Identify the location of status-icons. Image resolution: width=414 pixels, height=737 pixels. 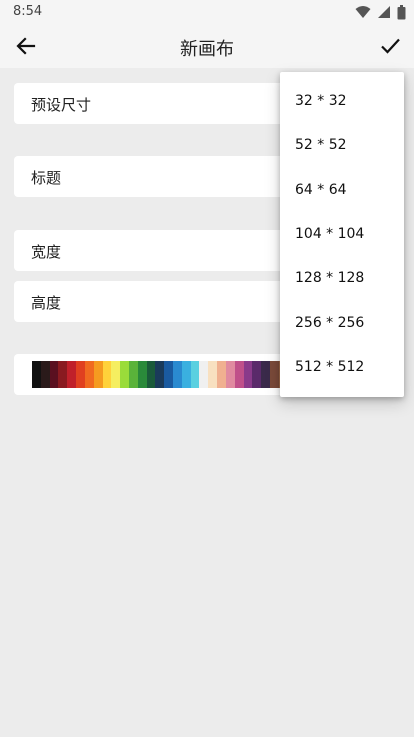
(380, 12).